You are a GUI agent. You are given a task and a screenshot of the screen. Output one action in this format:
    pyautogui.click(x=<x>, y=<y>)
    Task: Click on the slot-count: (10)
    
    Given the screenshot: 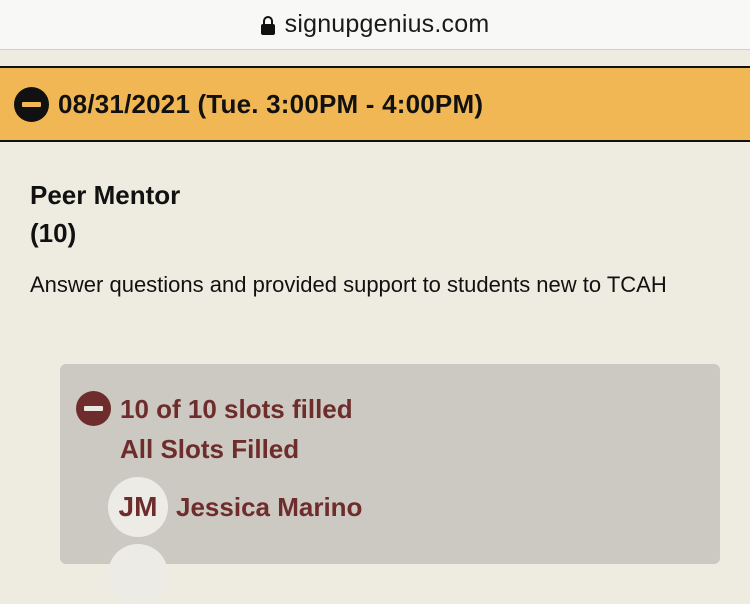 What is the action you would take?
    pyautogui.click(x=53, y=233)
    